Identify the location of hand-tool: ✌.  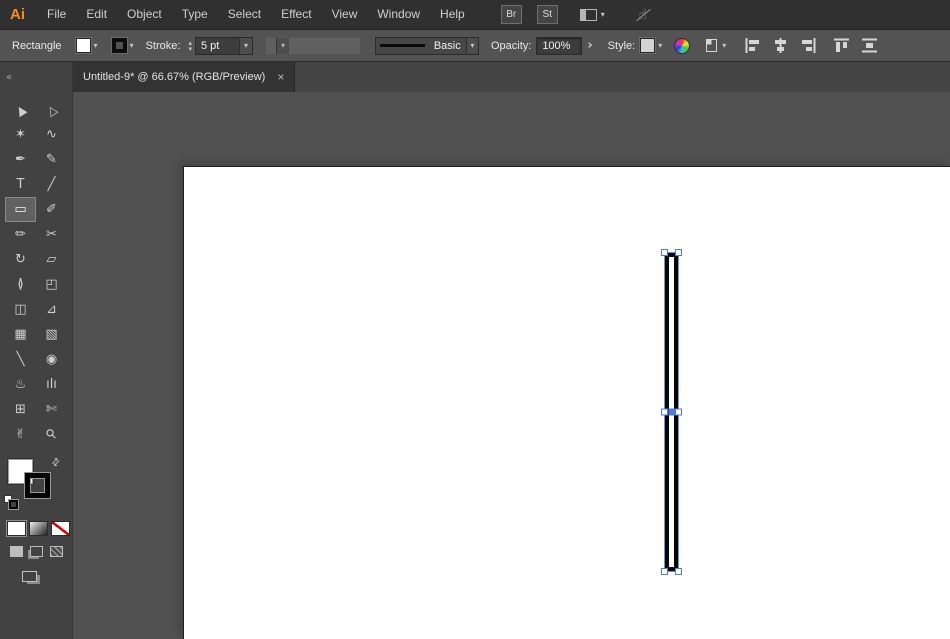
(20, 434).